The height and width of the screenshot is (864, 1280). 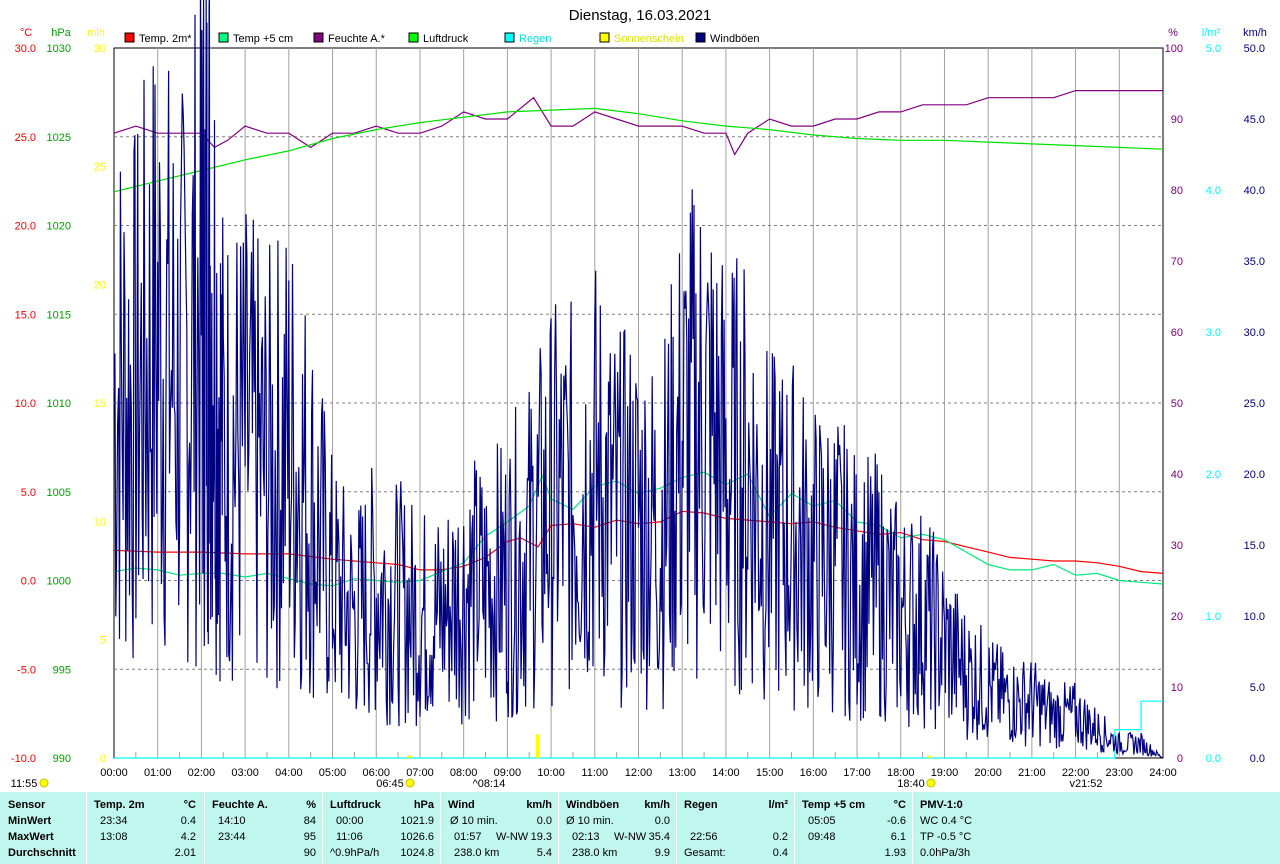 I want to click on wind-tick-label: 30.0, so click(x=1254, y=333).